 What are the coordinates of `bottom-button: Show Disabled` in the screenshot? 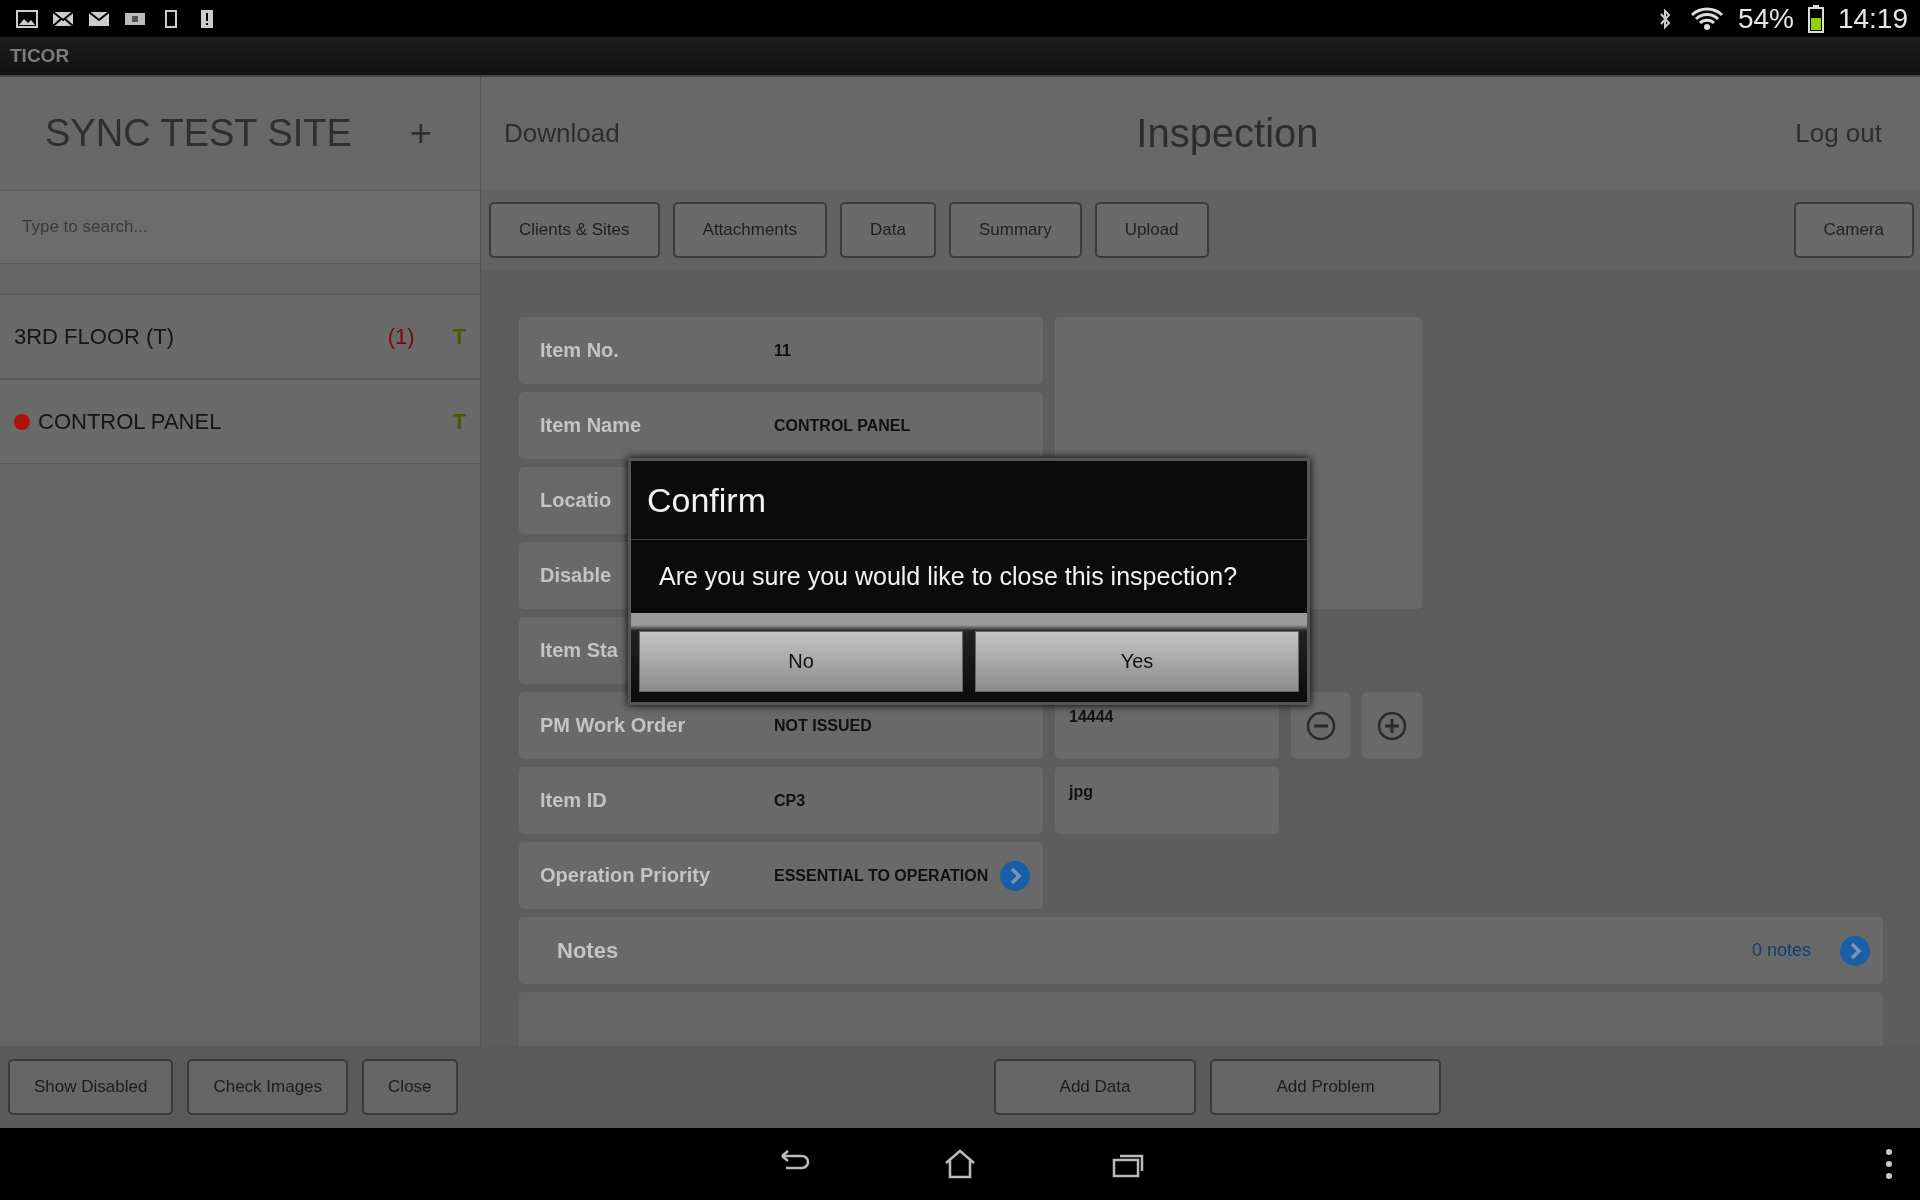 It's located at (91, 1087).